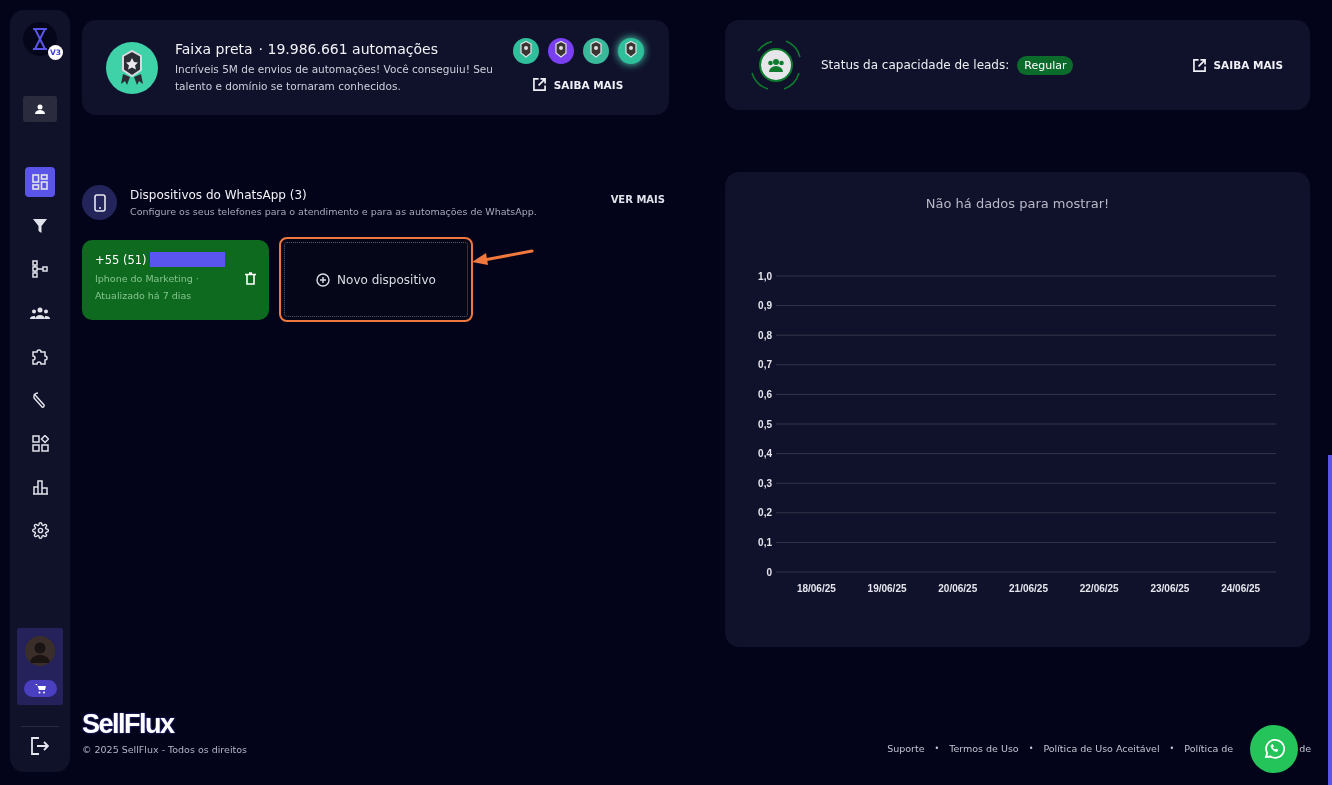  I want to click on footer-link: Política de, so click(1209, 748).